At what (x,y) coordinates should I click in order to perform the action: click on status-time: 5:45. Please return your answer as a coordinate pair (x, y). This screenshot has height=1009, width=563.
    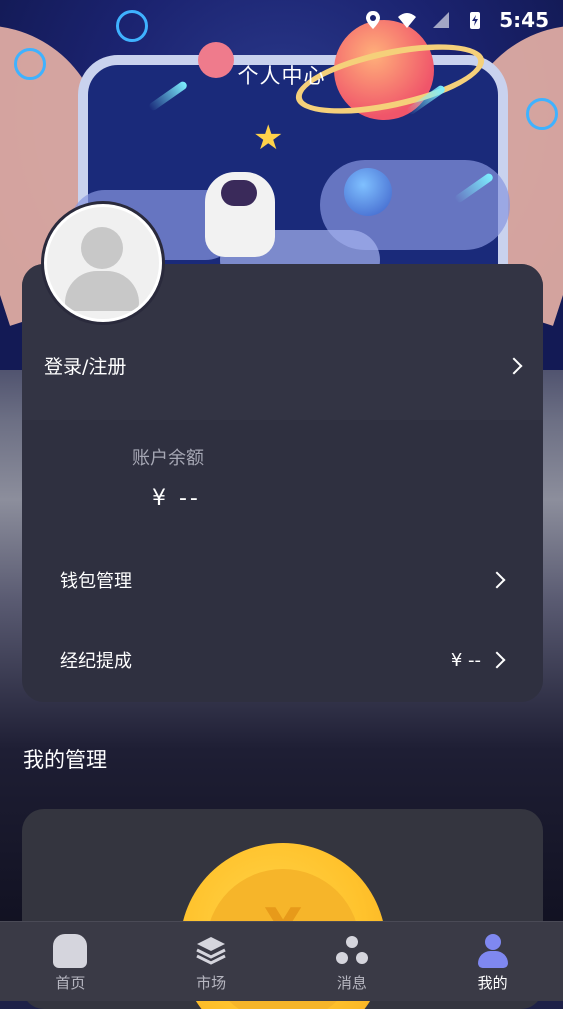
    Looking at the image, I should click on (524, 20).